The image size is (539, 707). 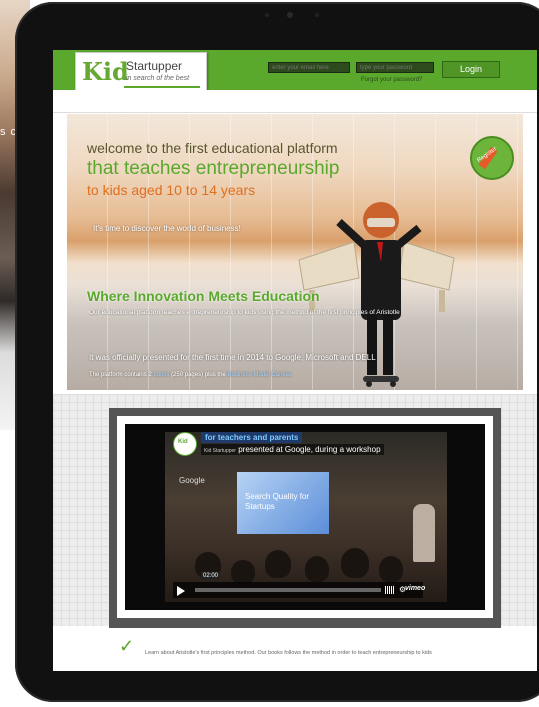 I want to click on video-logo-text: Kid, so click(x=183, y=442).